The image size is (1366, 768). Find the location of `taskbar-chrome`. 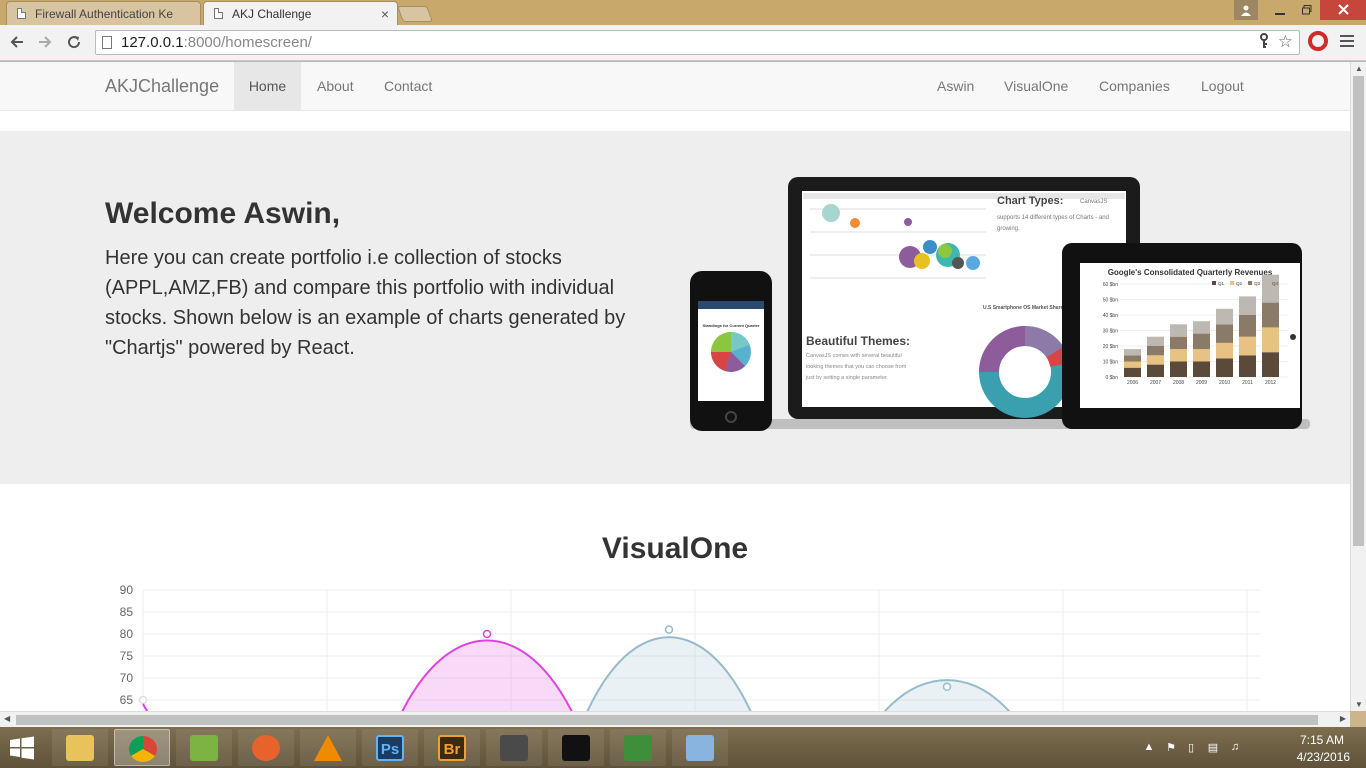

taskbar-chrome is located at coordinates (142, 747).